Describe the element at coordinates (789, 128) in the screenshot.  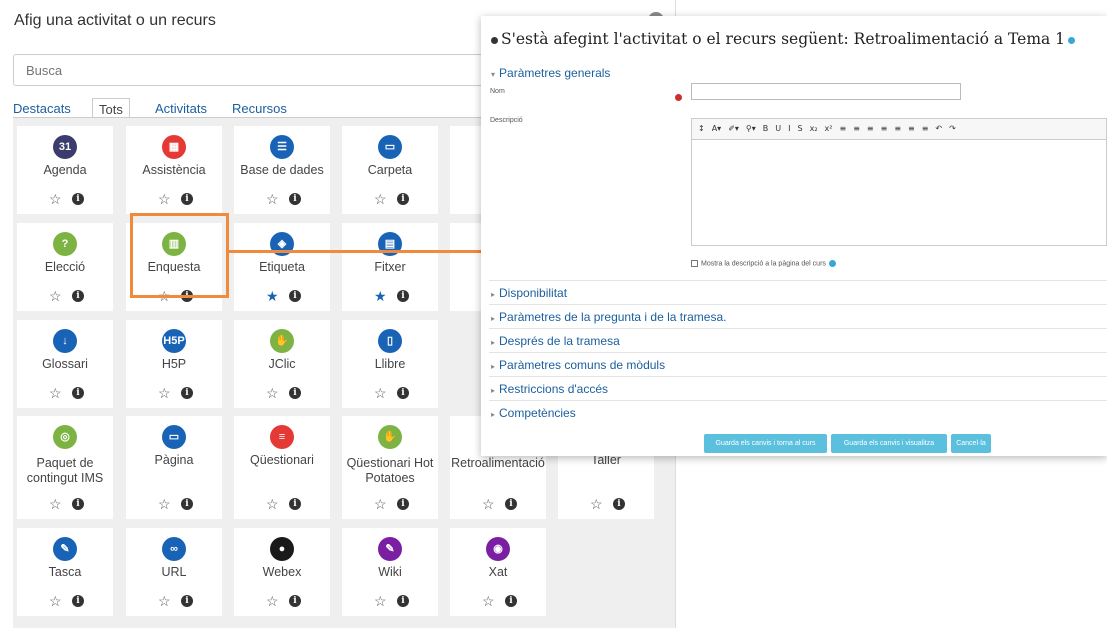
I see `toolbar-button: I` at that location.